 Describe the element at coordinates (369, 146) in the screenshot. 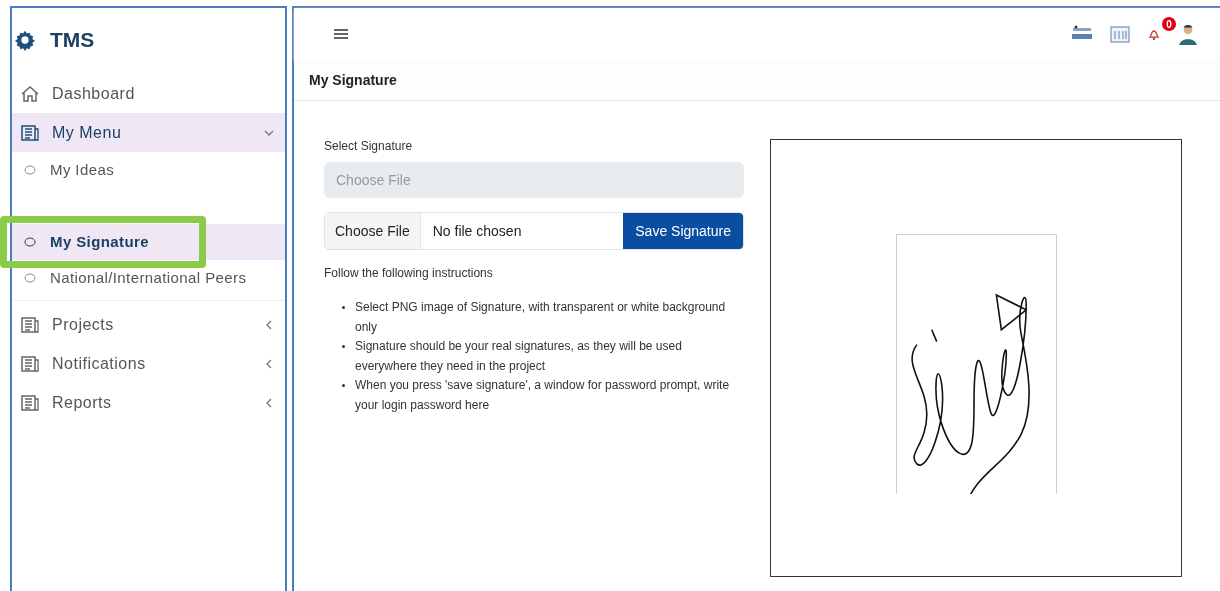

I see `field-label: Select Signature` at that location.